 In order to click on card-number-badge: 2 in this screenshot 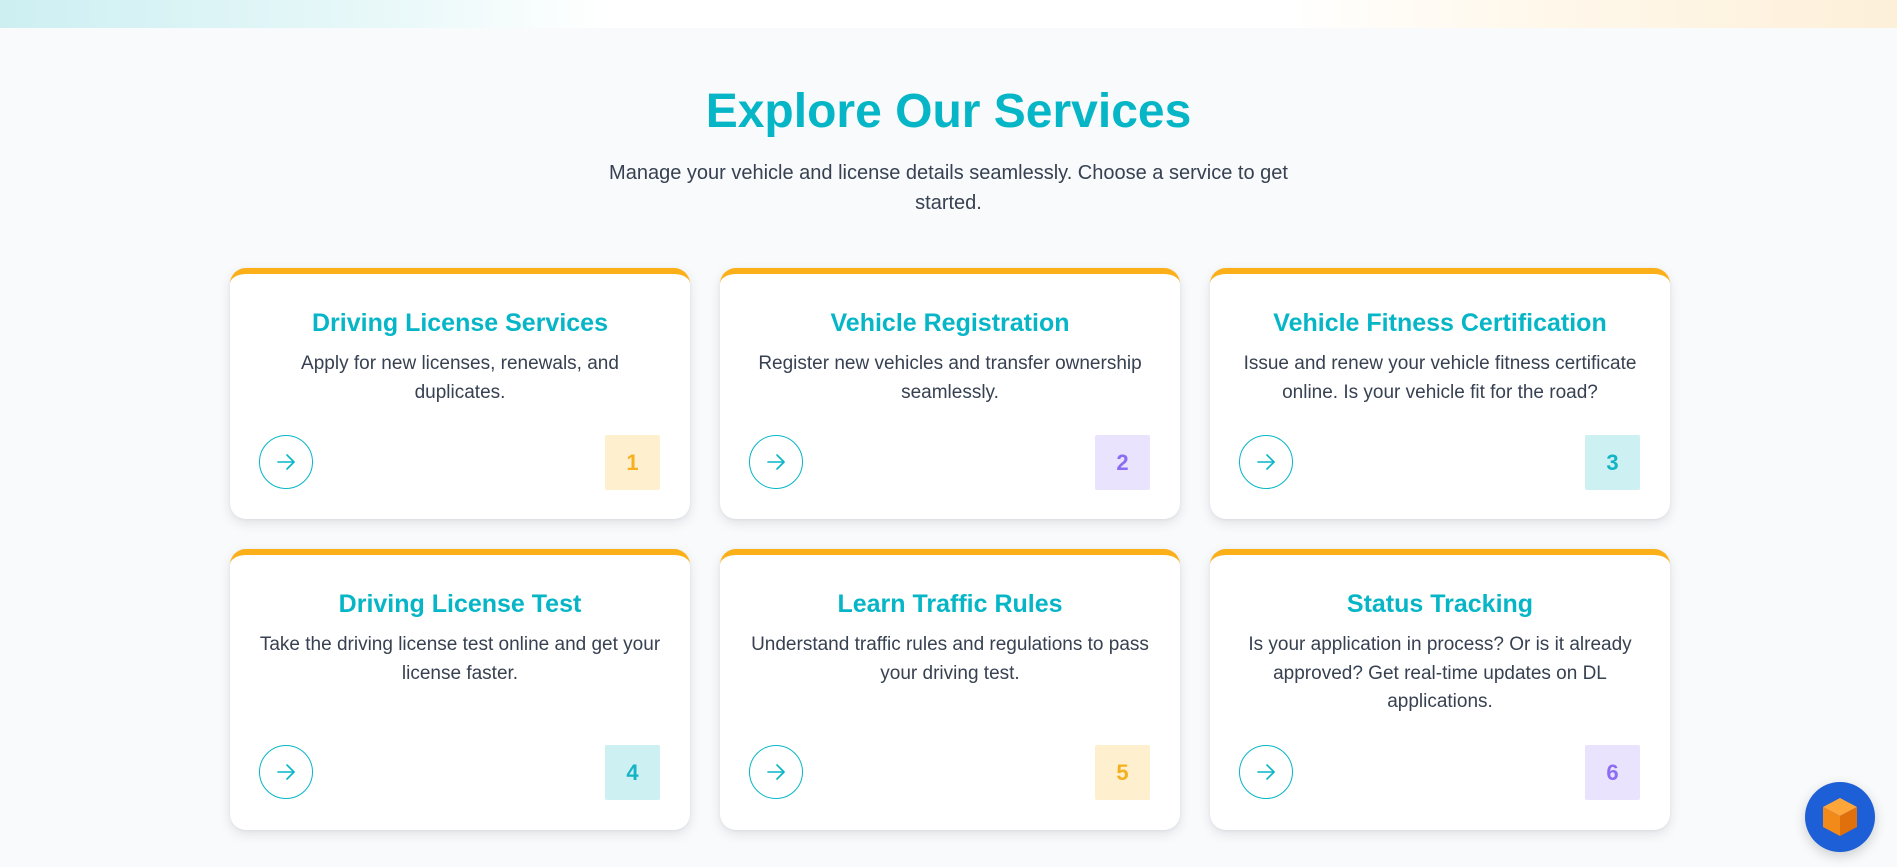, I will do `click(1122, 462)`.